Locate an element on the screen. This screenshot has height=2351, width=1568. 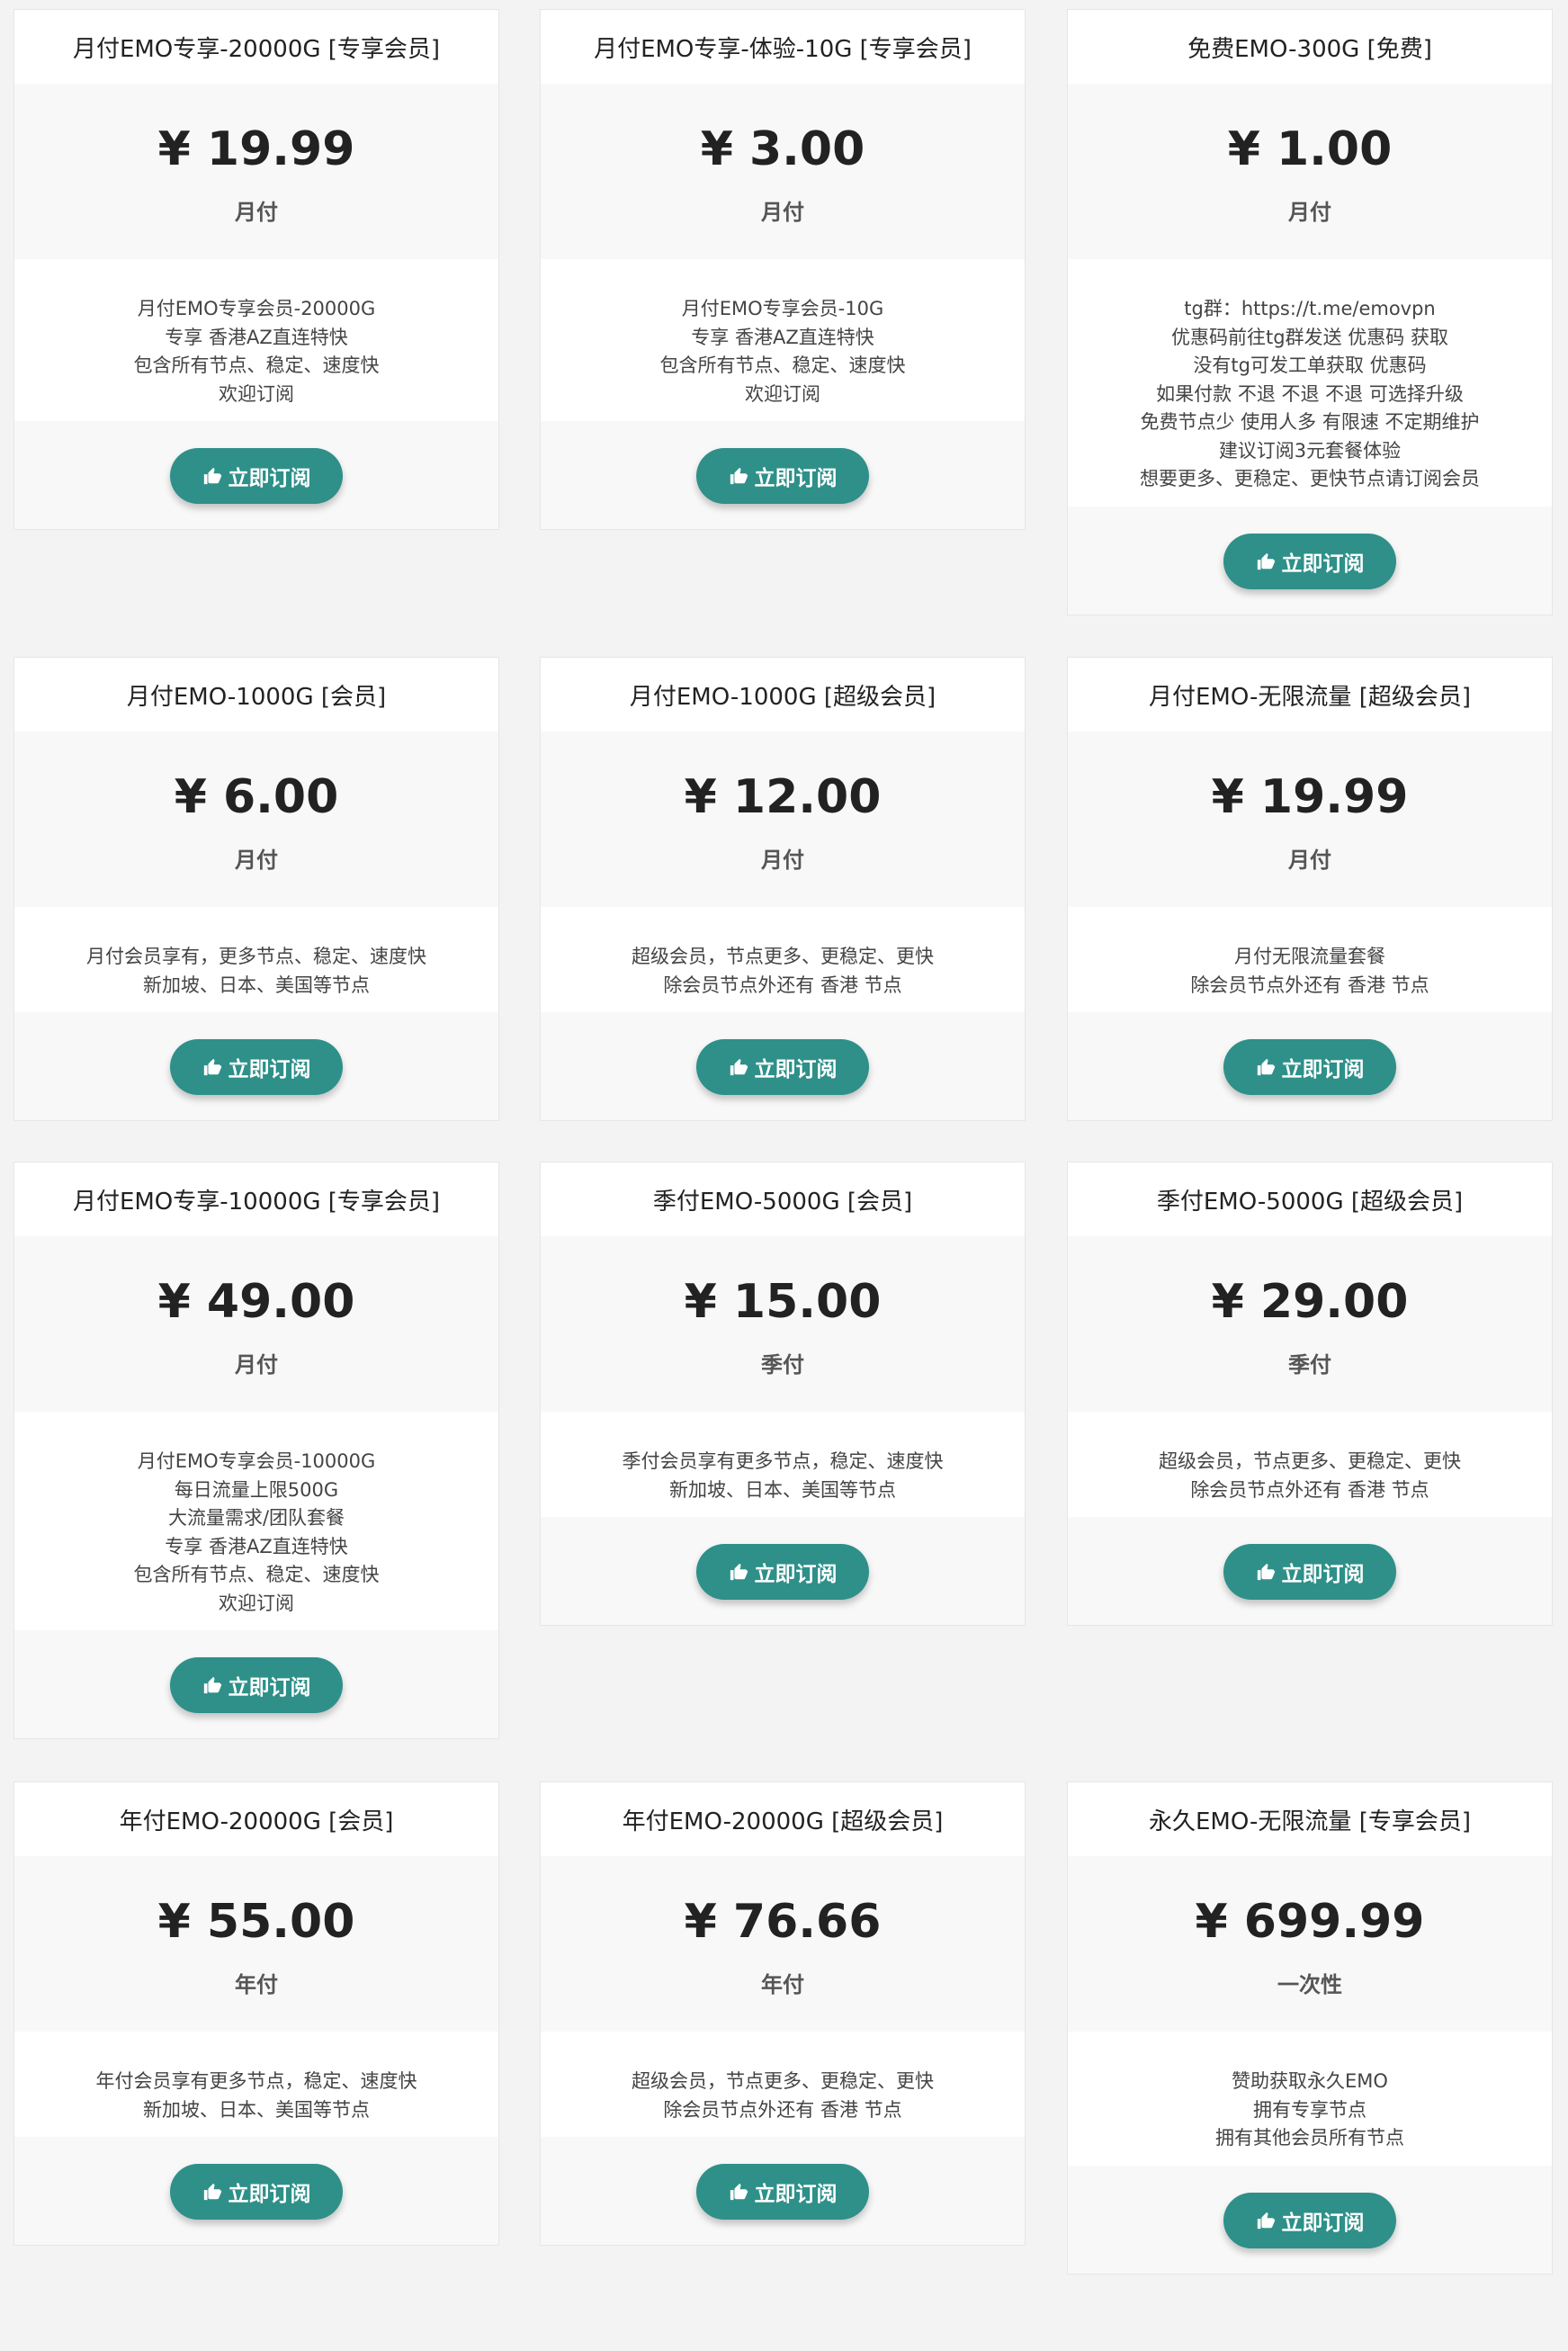
price-block: ¥ 49.00 月付 is located at coordinates (256, 1324).